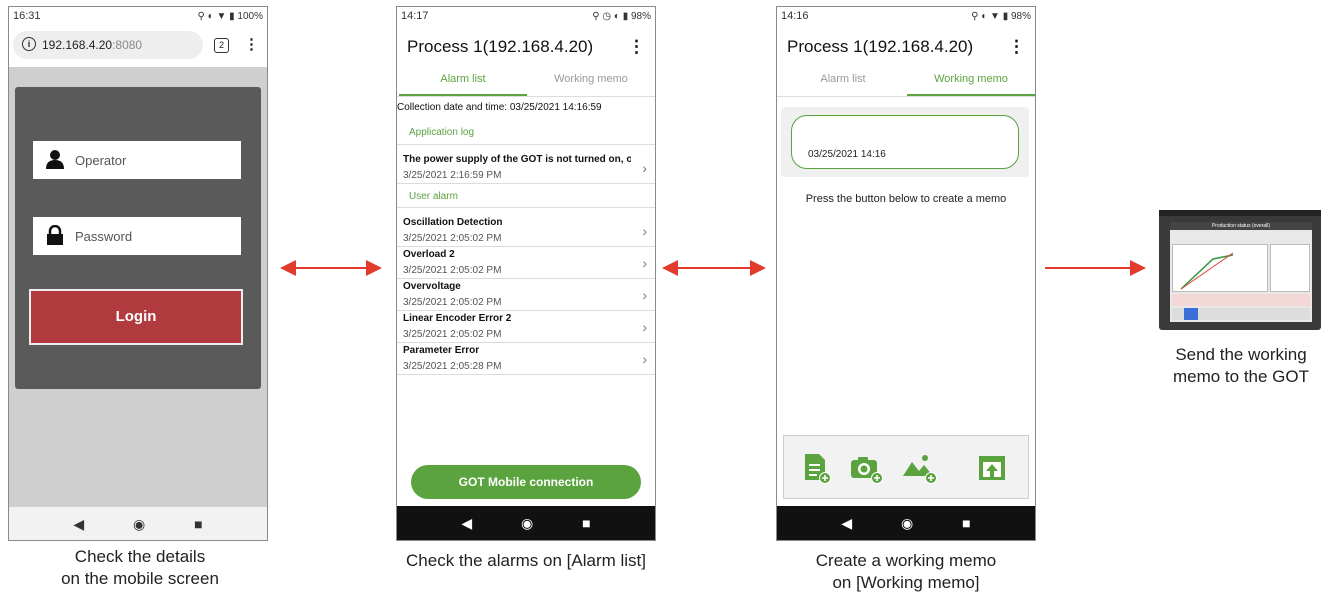 Image resolution: width=1338 pixels, height=599 pixels. What do you see at coordinates (457, 318) in the screenshot?
I see `alarm-title: Linear Encoder Error 2` at bounding box center [457, 318].